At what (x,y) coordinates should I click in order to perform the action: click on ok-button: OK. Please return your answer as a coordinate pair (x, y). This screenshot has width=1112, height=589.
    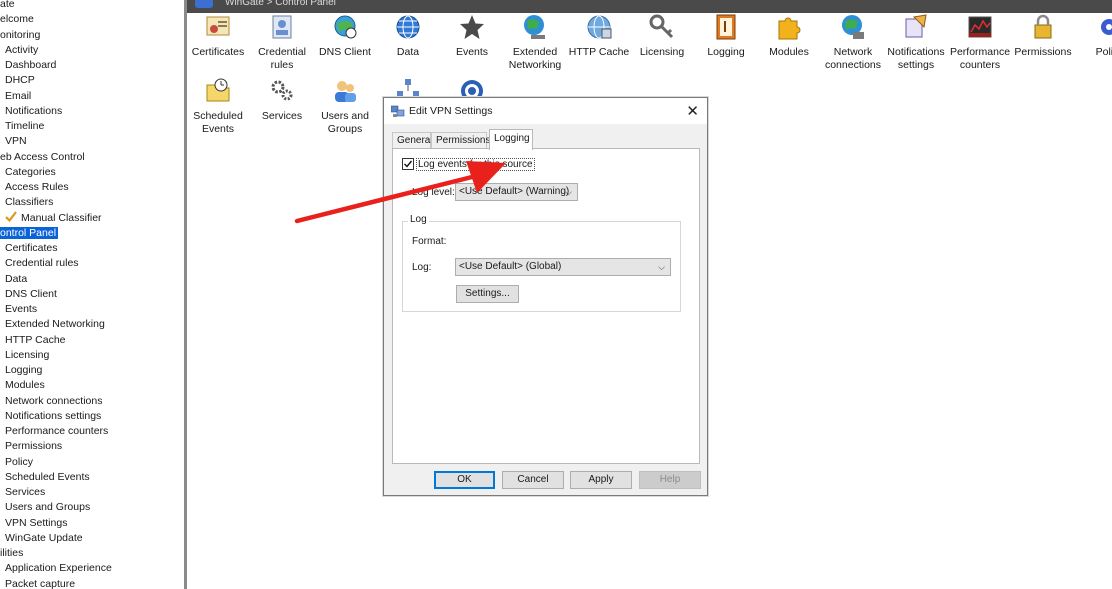
    Looking at the image, I should click on (464, 480).